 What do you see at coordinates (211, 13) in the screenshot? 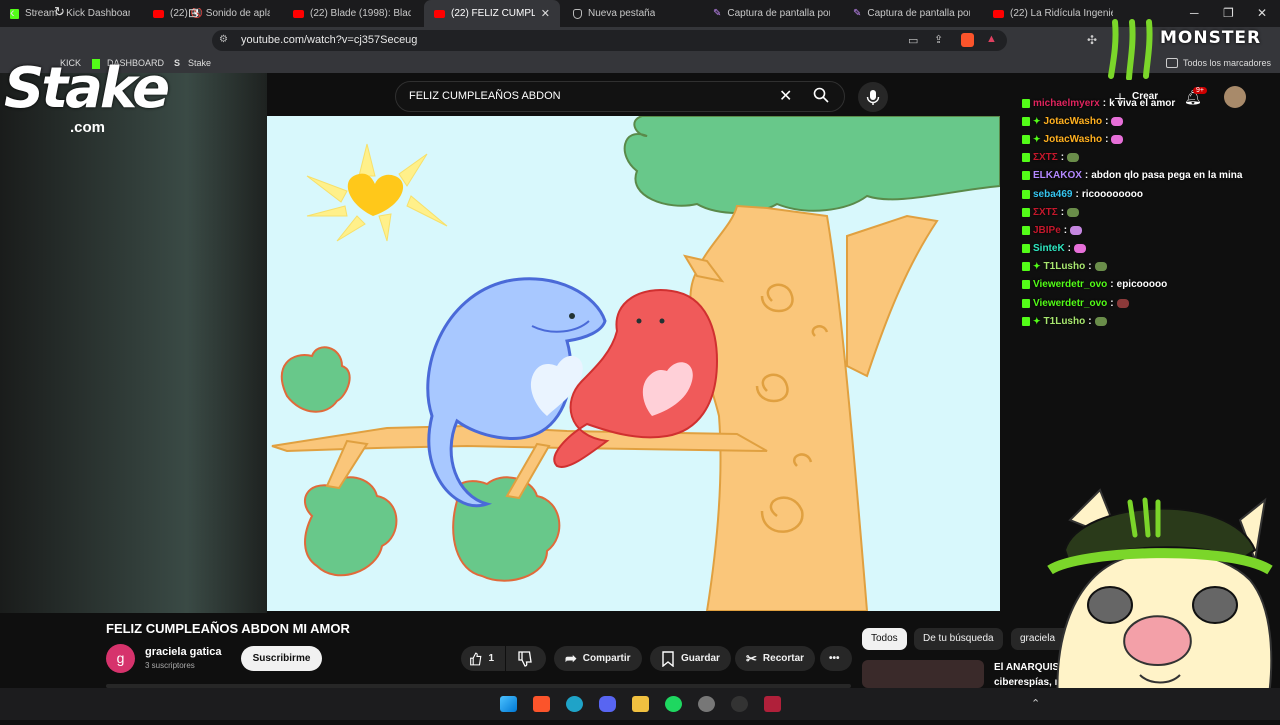
I see `browser-tab: (22) 🔇 Sonido de aplaus` at bounding box center [211, 13].